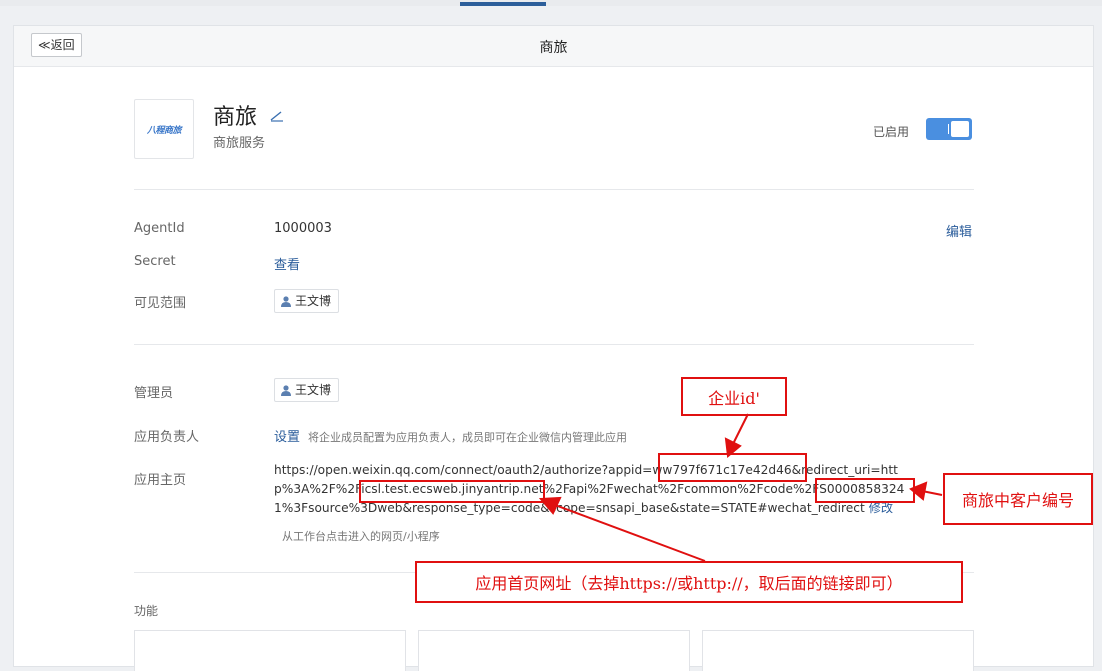  Describe the element at coordinates (891, 132) in the screenshot. I see `status-label: 已启用` at that location.